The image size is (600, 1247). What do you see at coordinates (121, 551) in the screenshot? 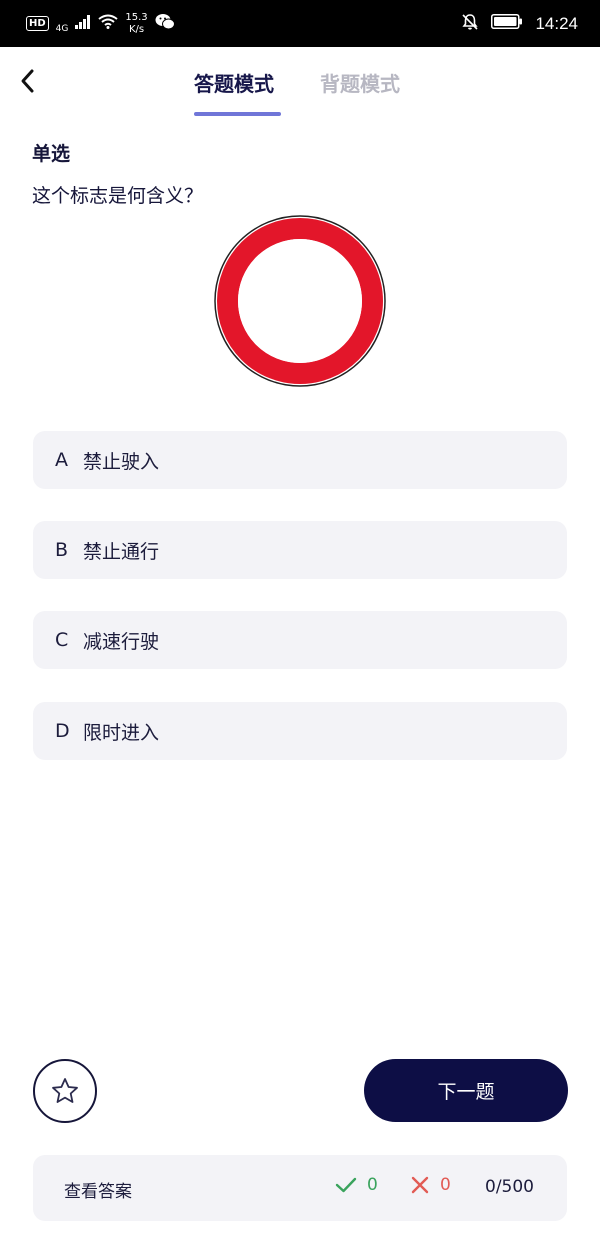
I see `option-text: 禁止通行` at bounding box center [121, 551].